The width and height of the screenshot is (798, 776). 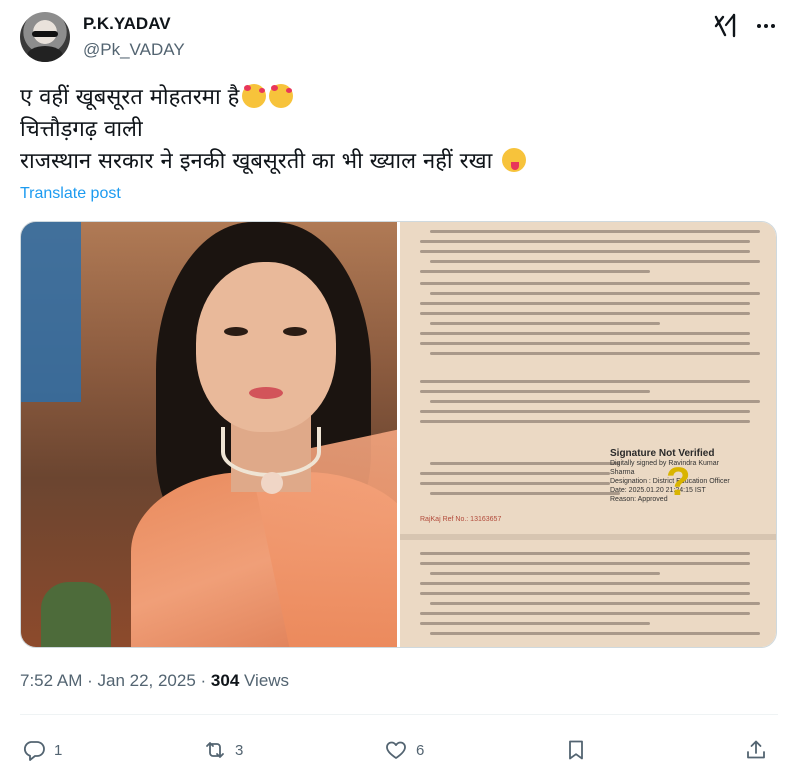 I want to click on tweet-meta: 7:52 AM · Jan 22, 2025 · 304 Views, so click(x=154, y=681).